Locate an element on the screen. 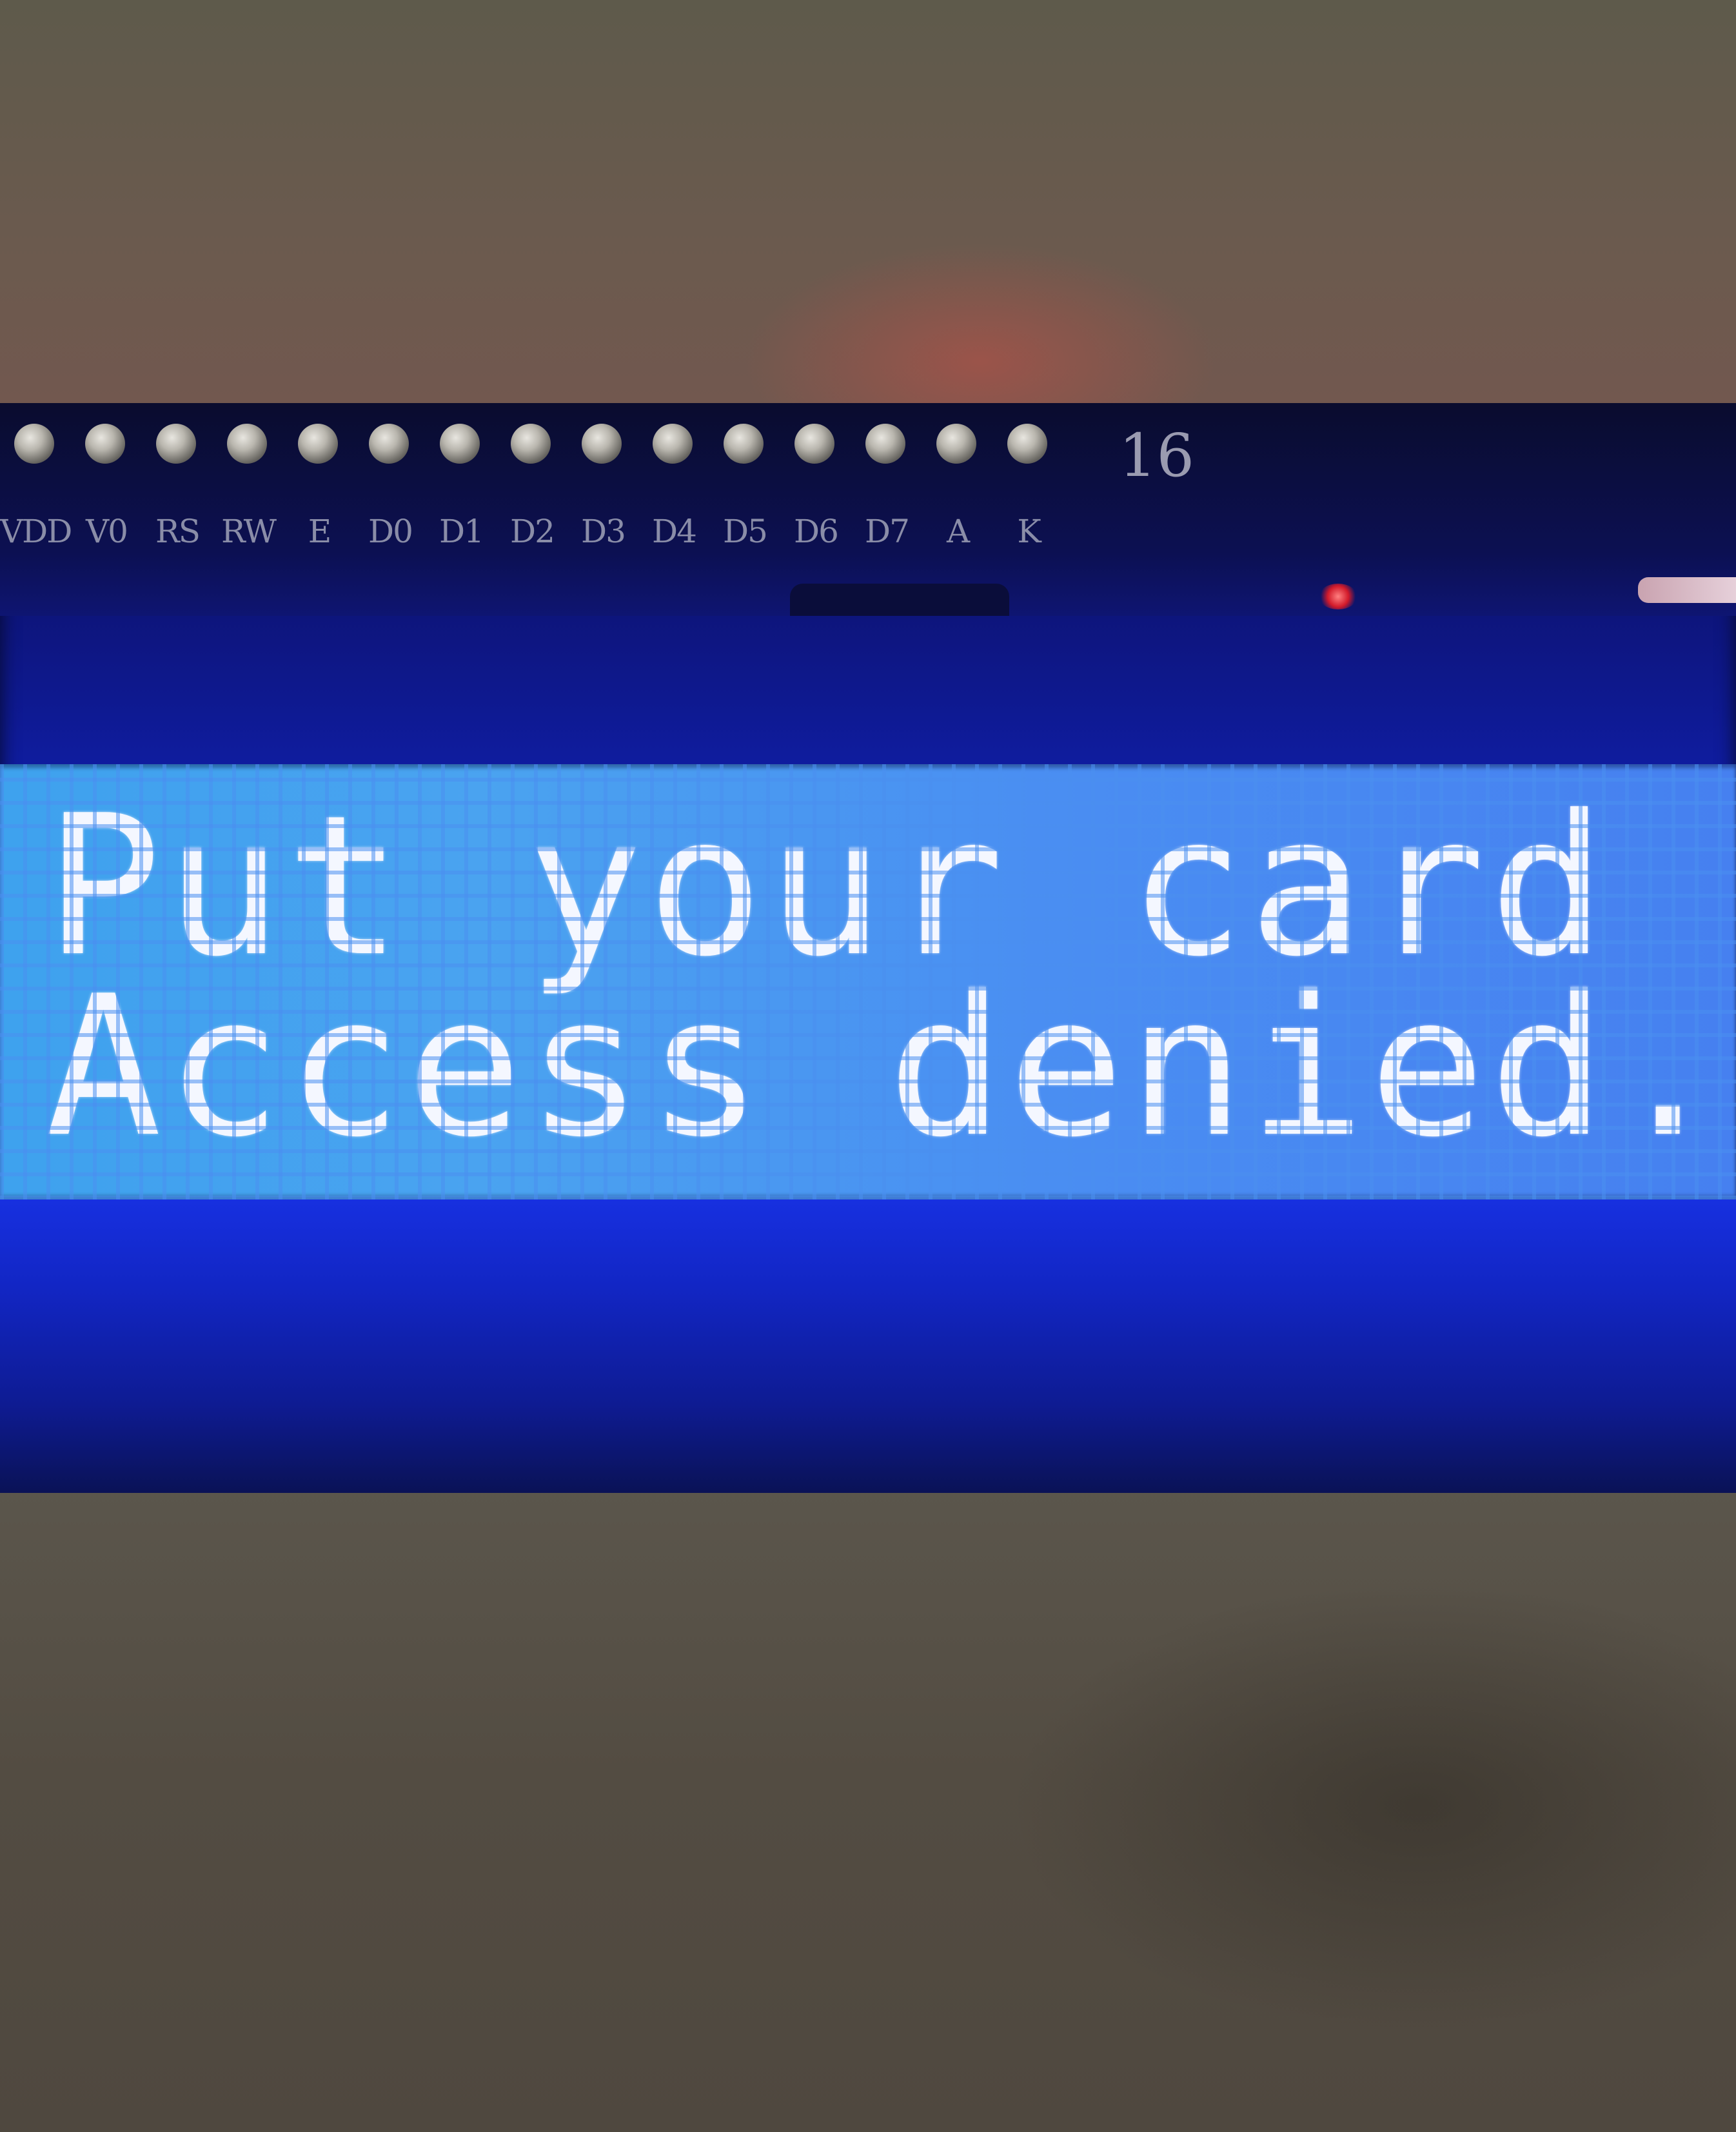  pin-label-a: A is located at coordinates (958, 531).